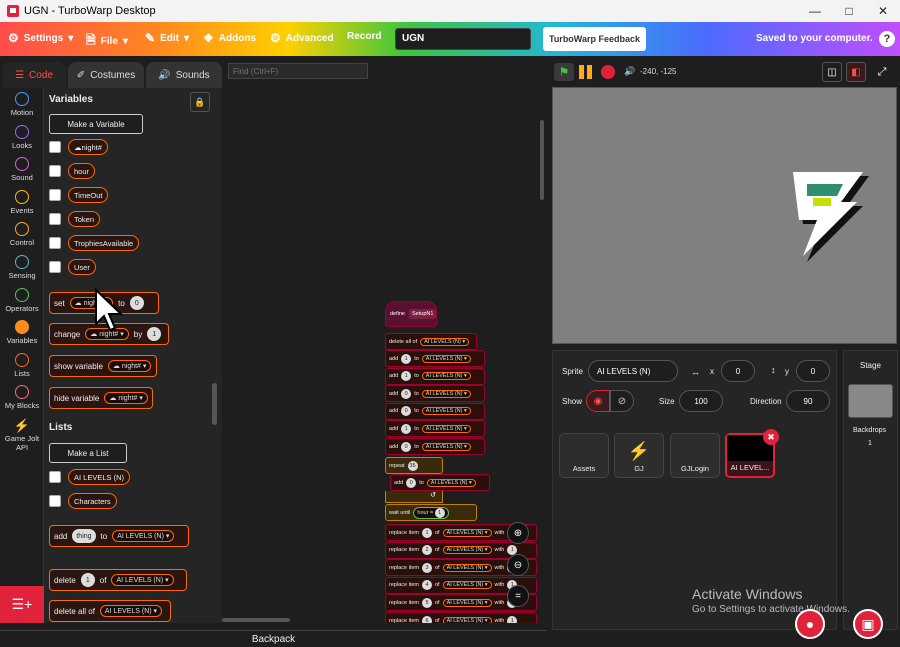 The height and width of the screenshot is (647, 900). Describe the element at coordinates (40, 38) in the screenshot. I see `settings-menu: ⚙ Settings ▾` at that location.